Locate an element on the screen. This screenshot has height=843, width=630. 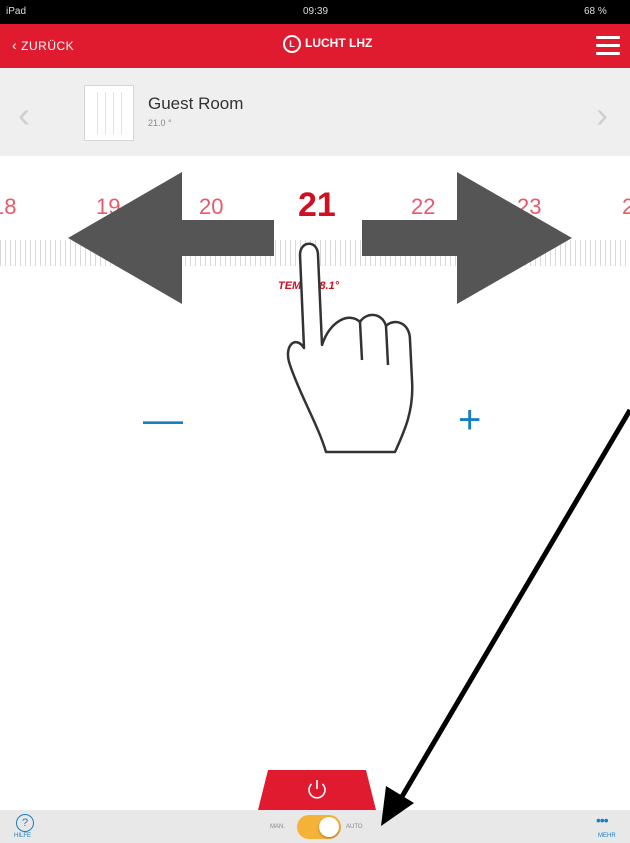
dial-value: 23 is located at coordinates (529, 207).